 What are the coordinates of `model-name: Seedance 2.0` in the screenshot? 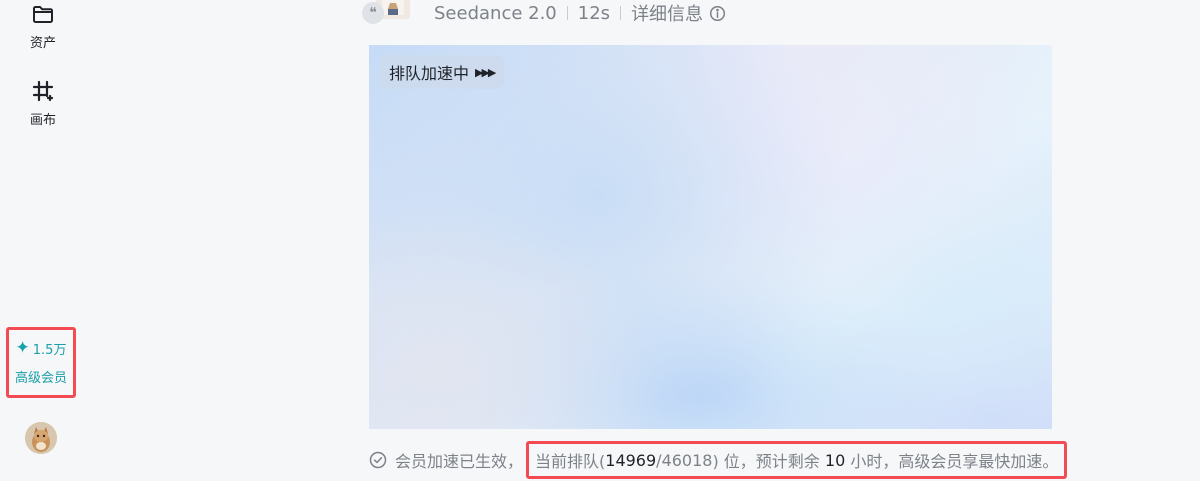 It's located at (495, 13).